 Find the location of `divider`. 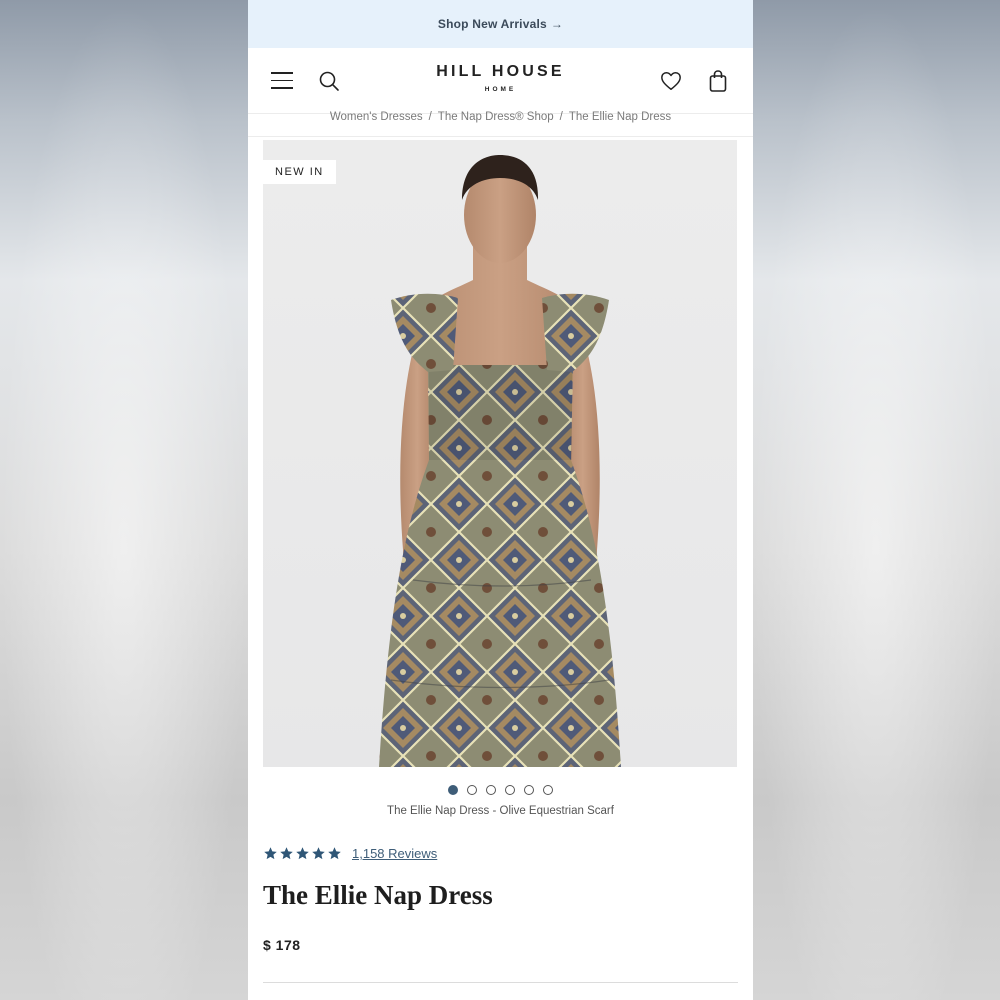

divider is located at coordinates (500, 982).